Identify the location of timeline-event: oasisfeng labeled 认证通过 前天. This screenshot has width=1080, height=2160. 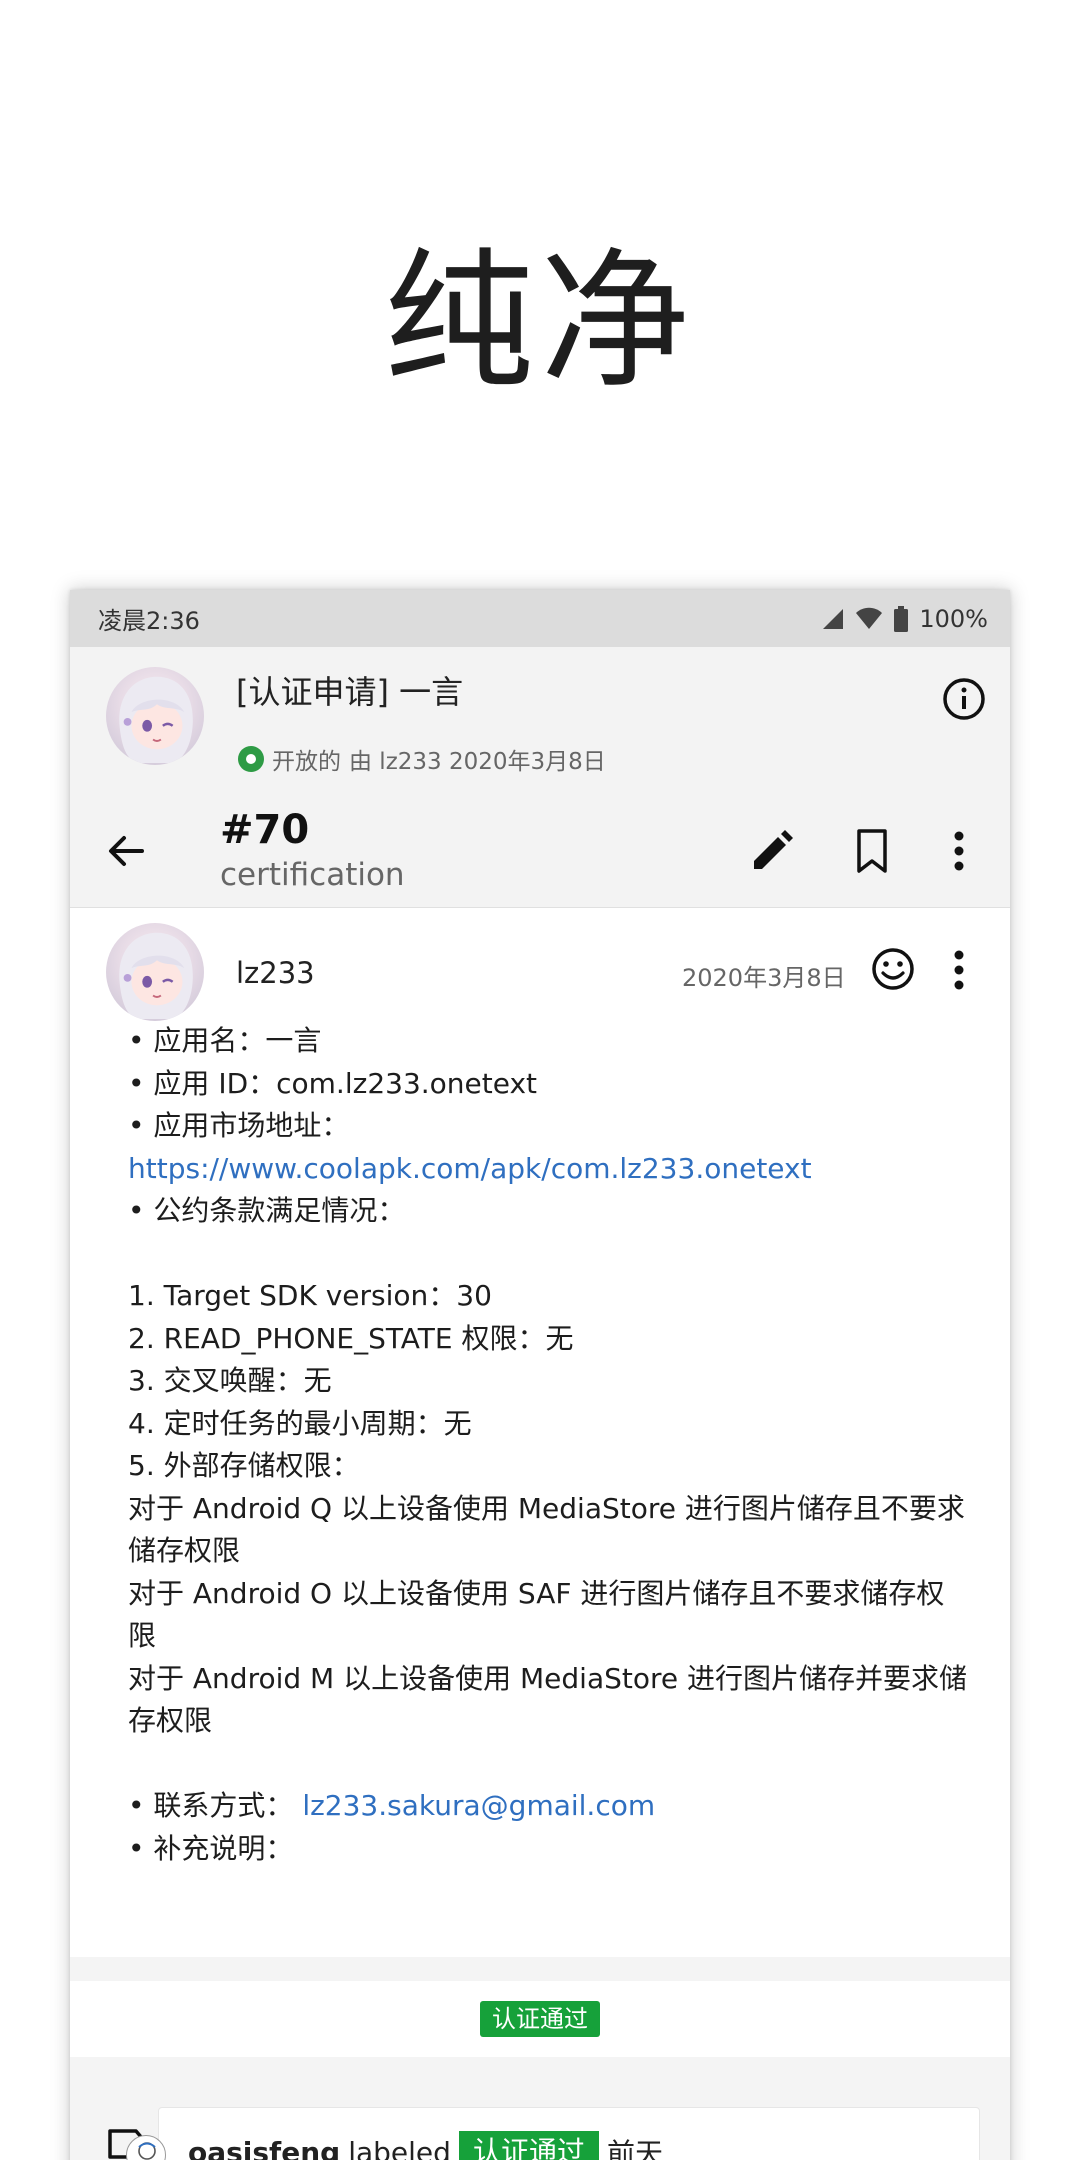
(540, 2123).